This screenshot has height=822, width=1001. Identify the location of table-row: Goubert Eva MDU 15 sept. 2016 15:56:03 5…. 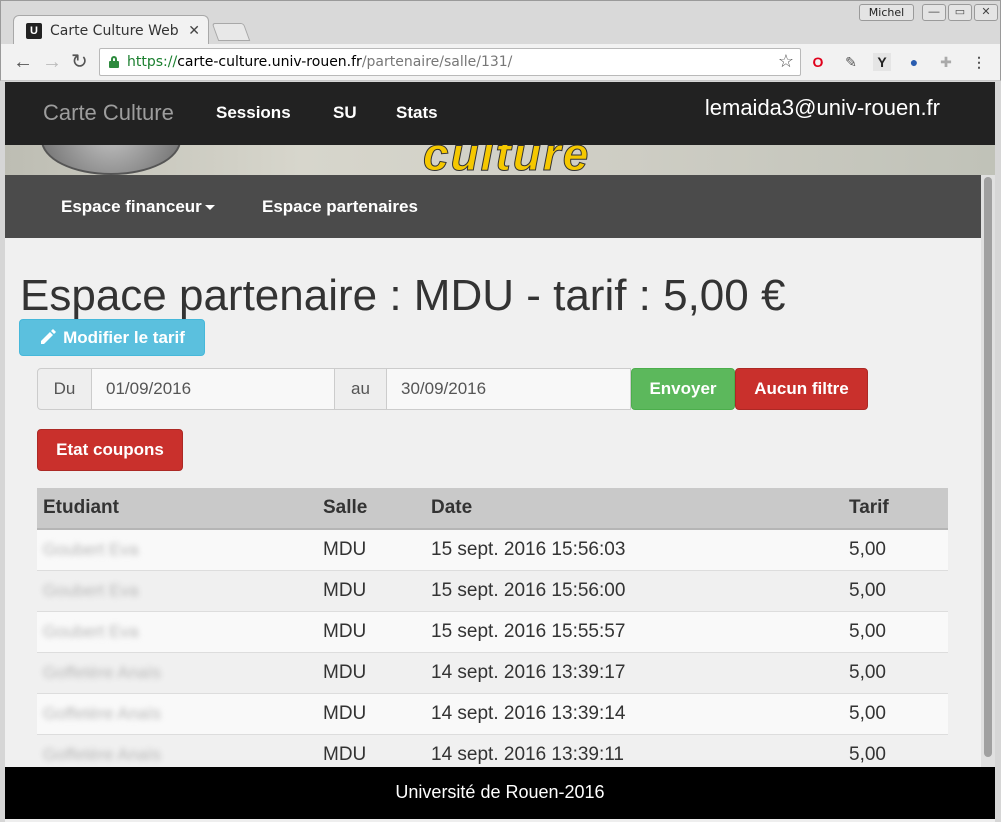
(492, 549).